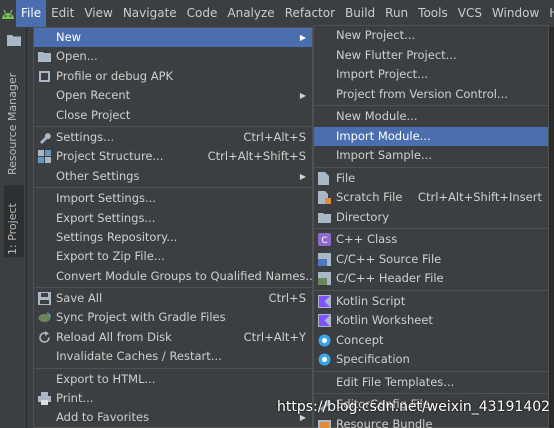 Image resolution: width=554 pixels, height=428 pixels. What do you see at coordinates (431, 260) in the screenshot?
I see `new-menu-item-c-cpp-source-file: C/C++ Source File` at bounding box center [431, 260].